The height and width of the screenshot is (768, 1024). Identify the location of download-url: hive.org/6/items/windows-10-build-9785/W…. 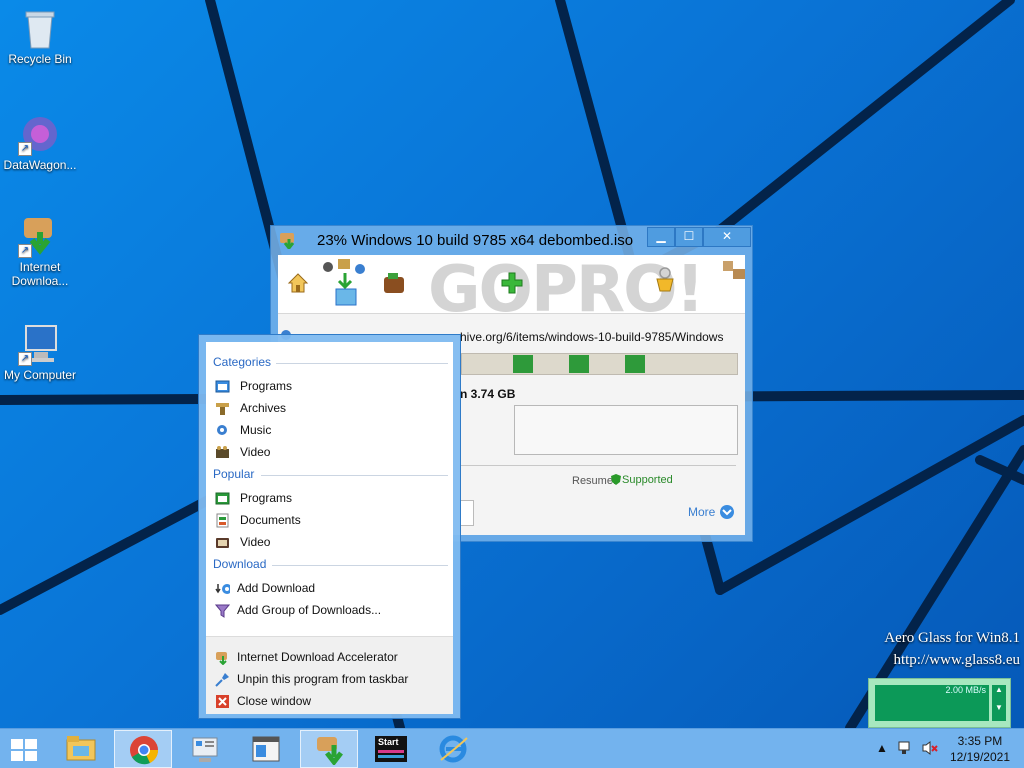
(592, 337).